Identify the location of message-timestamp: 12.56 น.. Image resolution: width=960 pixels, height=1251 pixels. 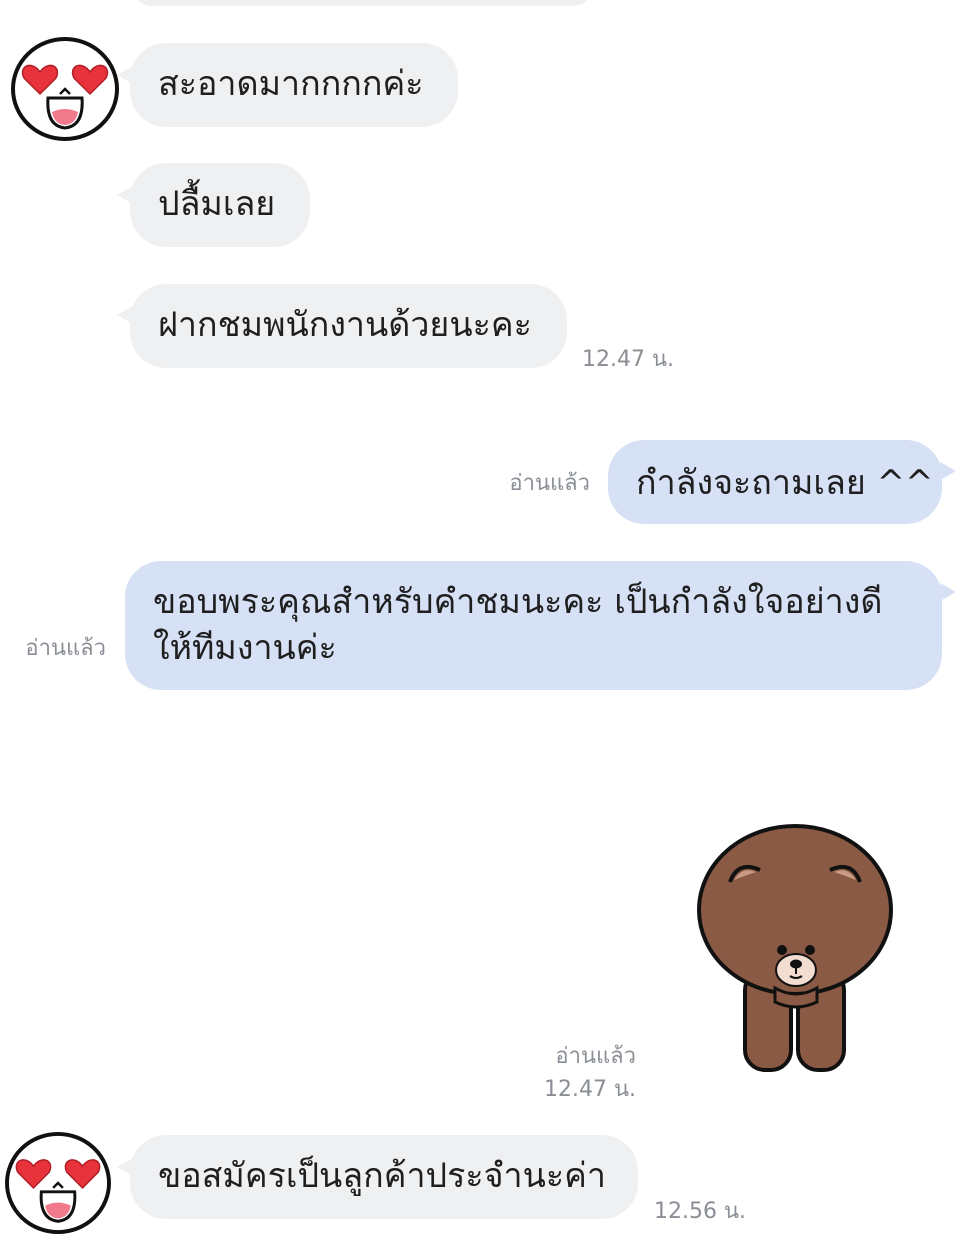
(700, 1211).